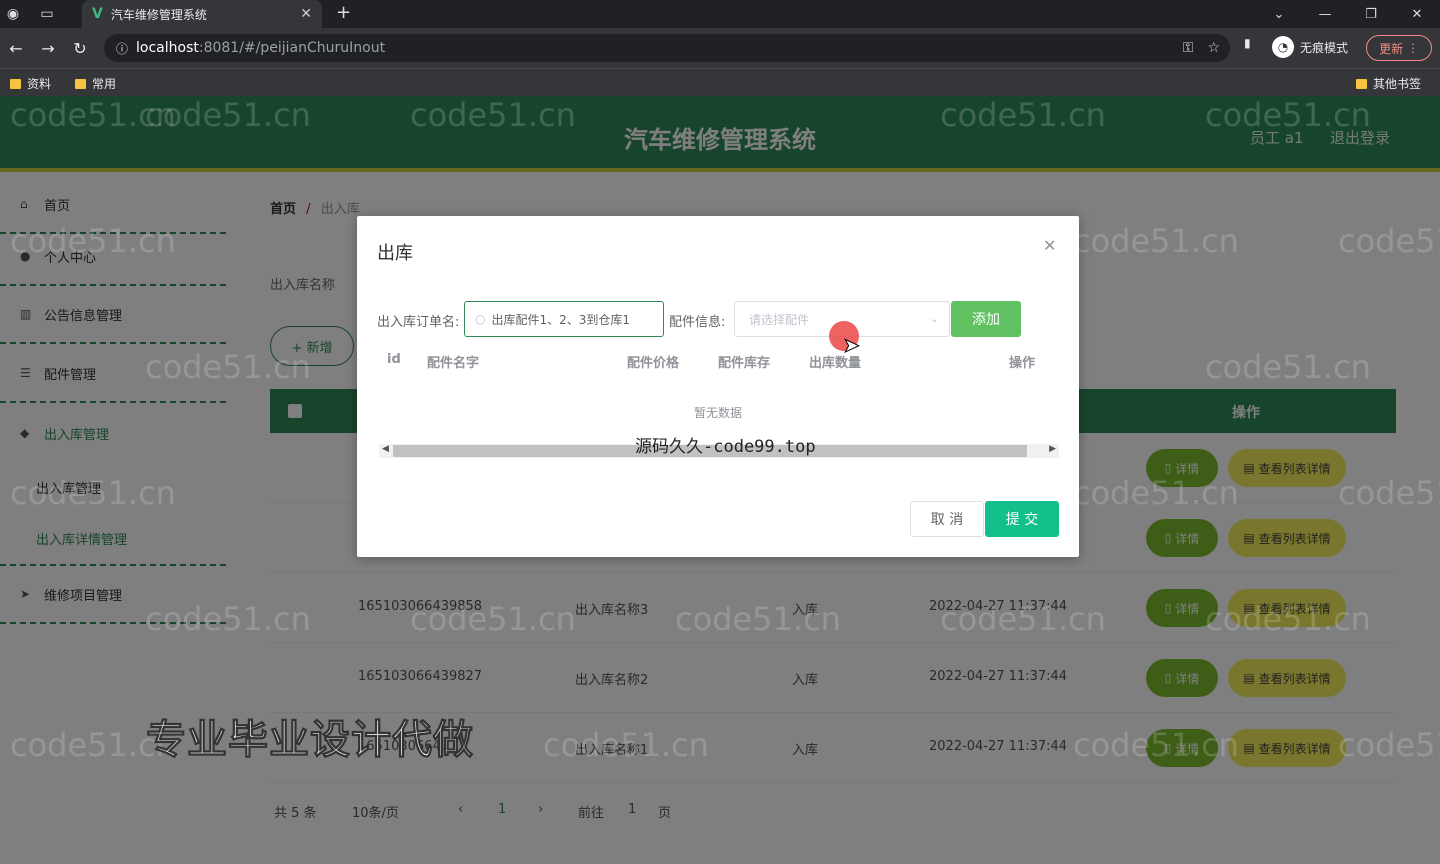 This screenshot has height=864, width=1440. Describe the element at coordinates (1022, 519) in the screenshot. I see `submit-button: 提 交` at that location.